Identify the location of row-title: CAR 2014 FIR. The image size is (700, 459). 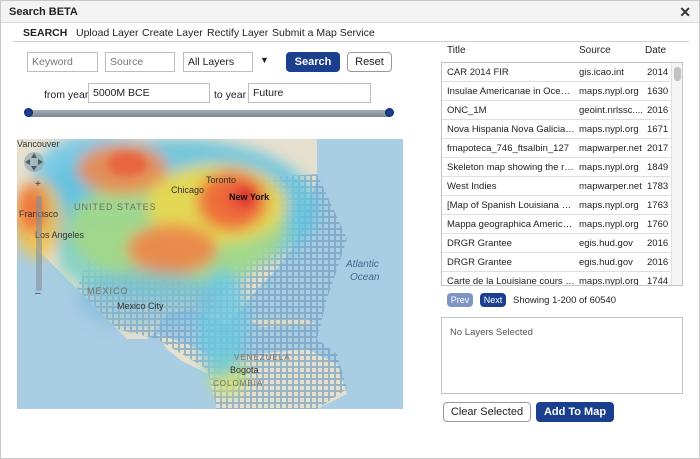
(478, 72).